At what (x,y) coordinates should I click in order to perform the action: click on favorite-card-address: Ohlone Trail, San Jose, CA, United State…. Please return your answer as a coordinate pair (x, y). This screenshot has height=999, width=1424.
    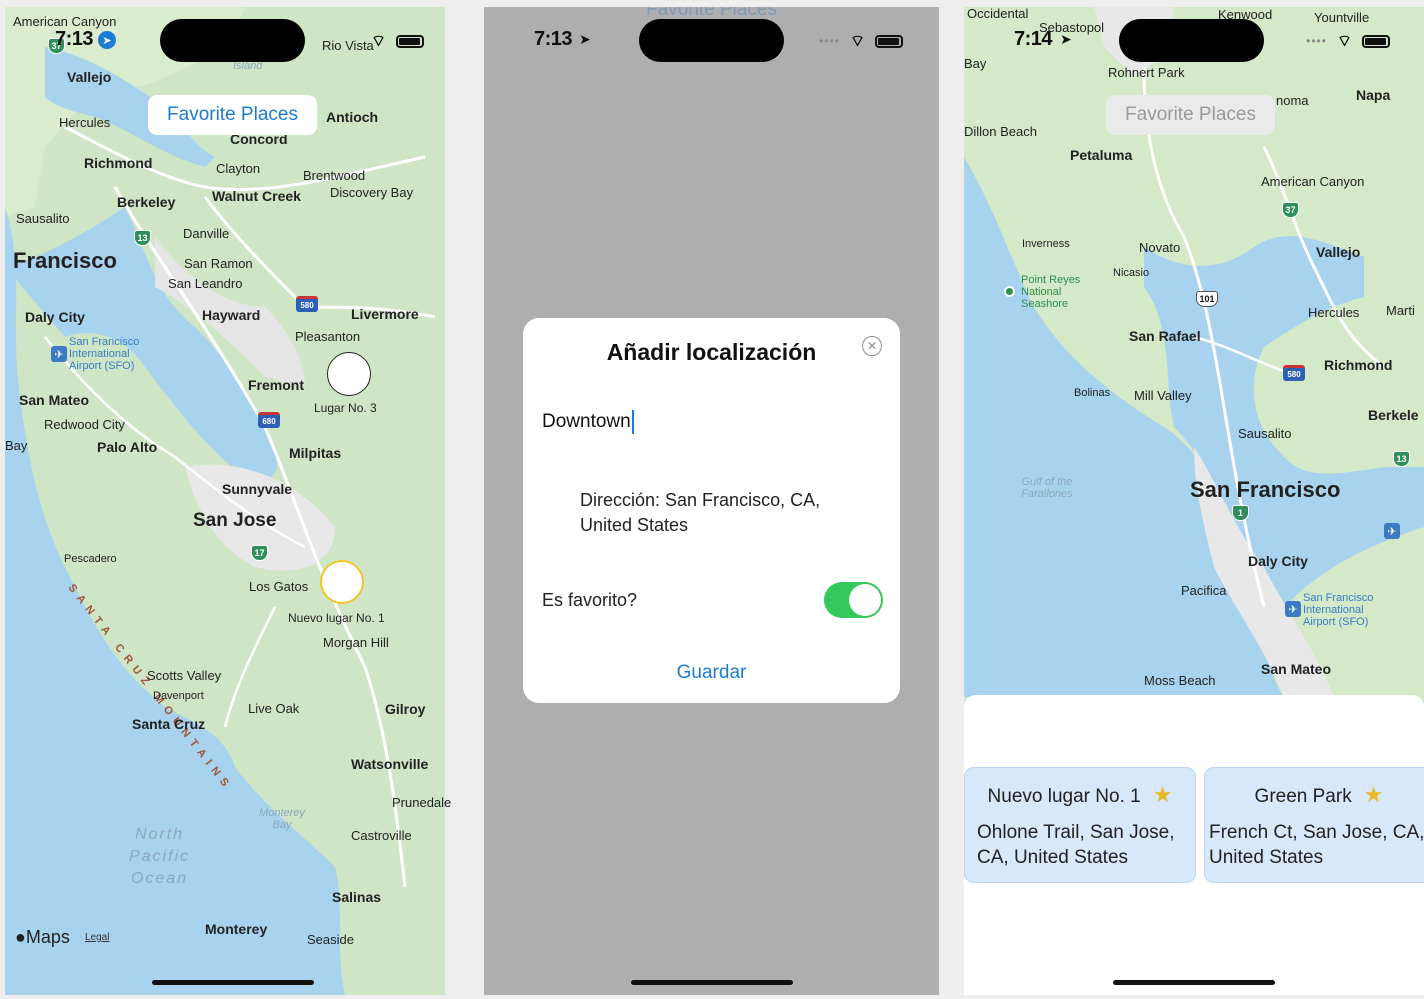
    Looking at the image, I should click on (1076, 845).